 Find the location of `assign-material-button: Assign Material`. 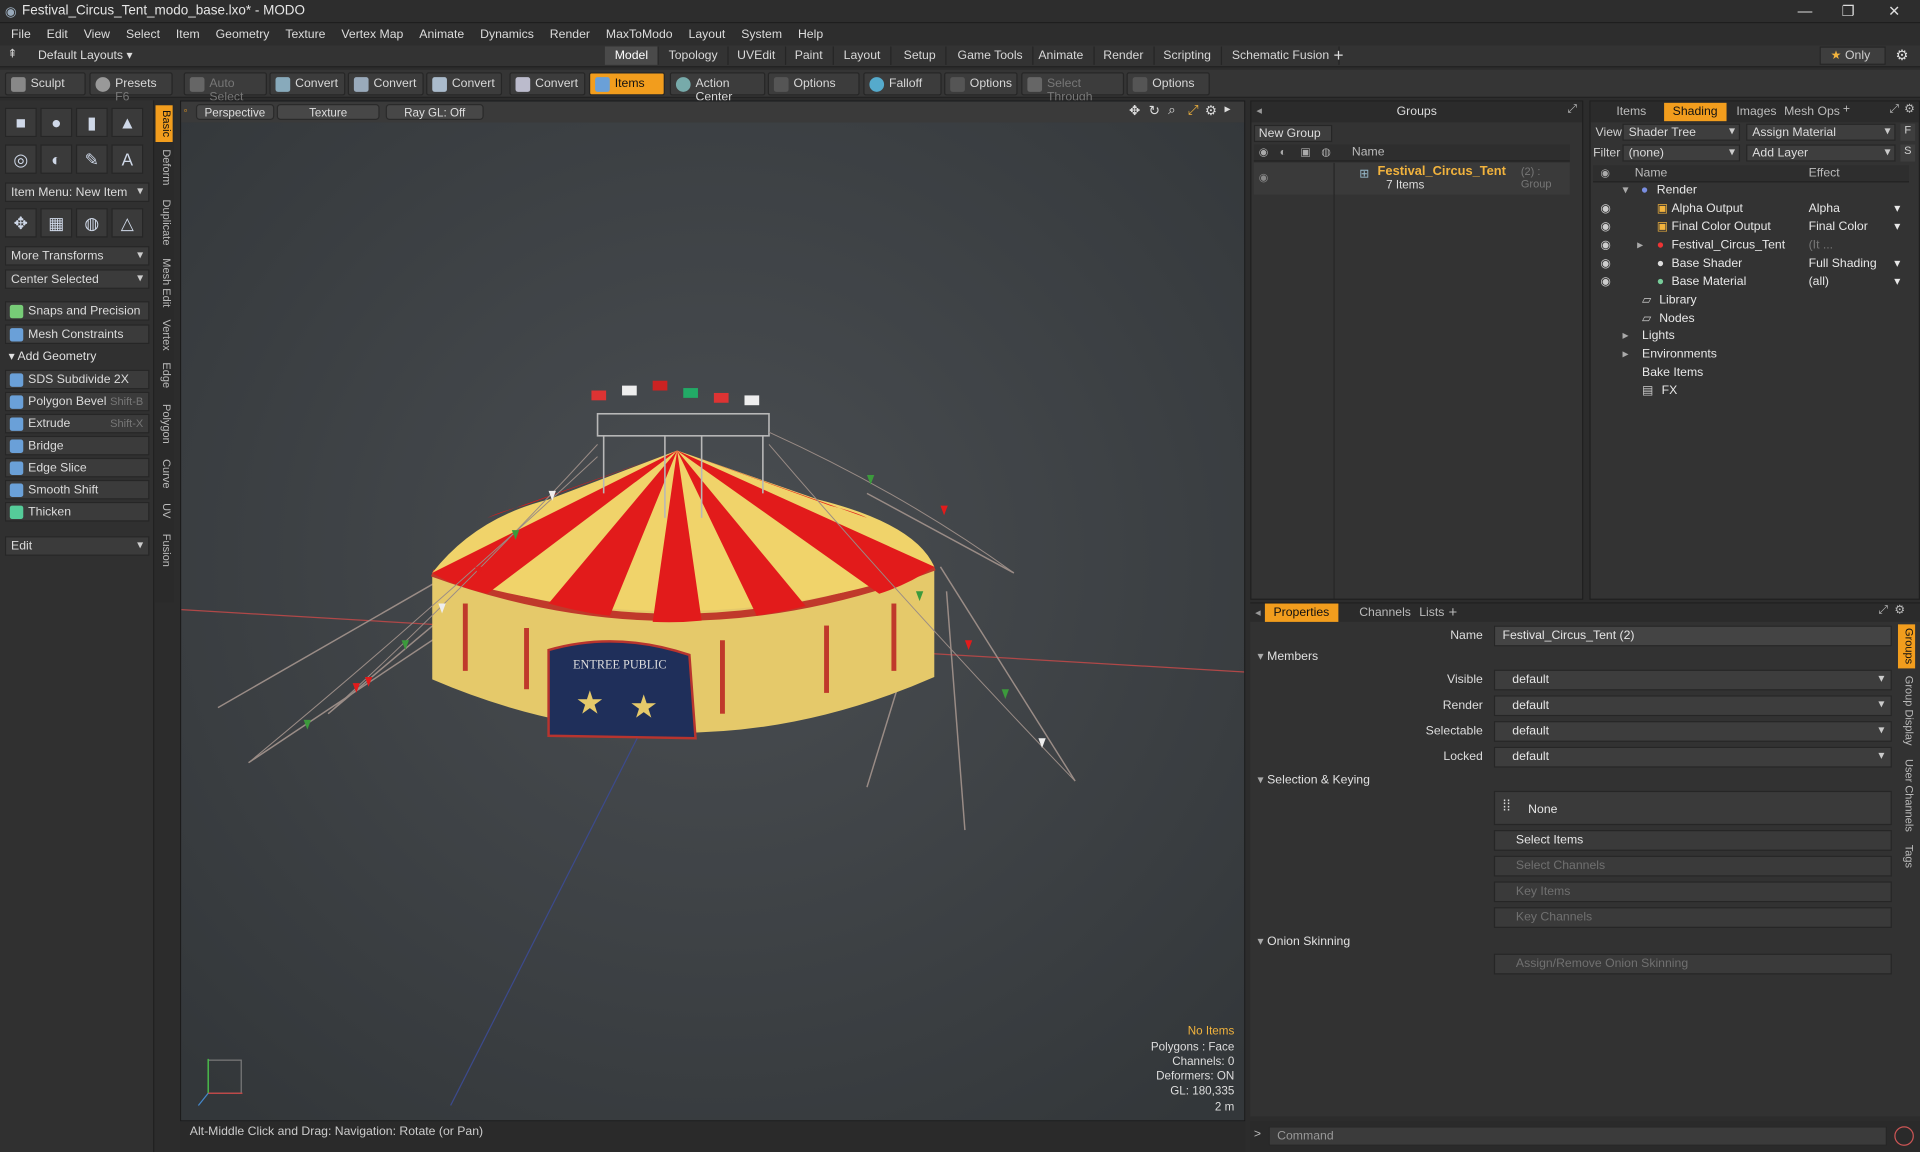

assign-material-button: Assign Material is located at coordinates (1821, 132).